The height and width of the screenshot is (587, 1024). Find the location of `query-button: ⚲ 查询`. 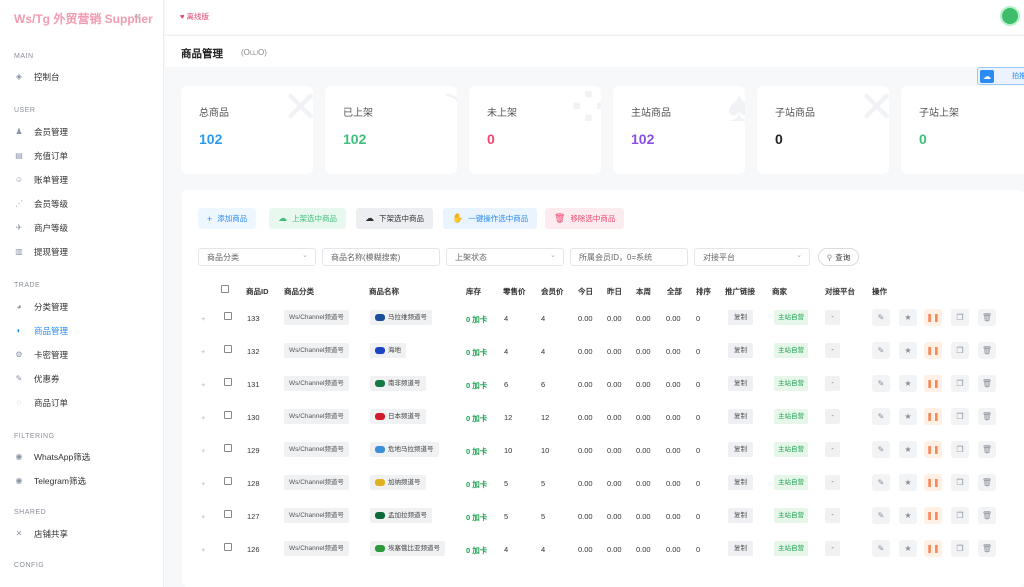

query-button: ⚲ 查询 is located at coordinates (838, 257).